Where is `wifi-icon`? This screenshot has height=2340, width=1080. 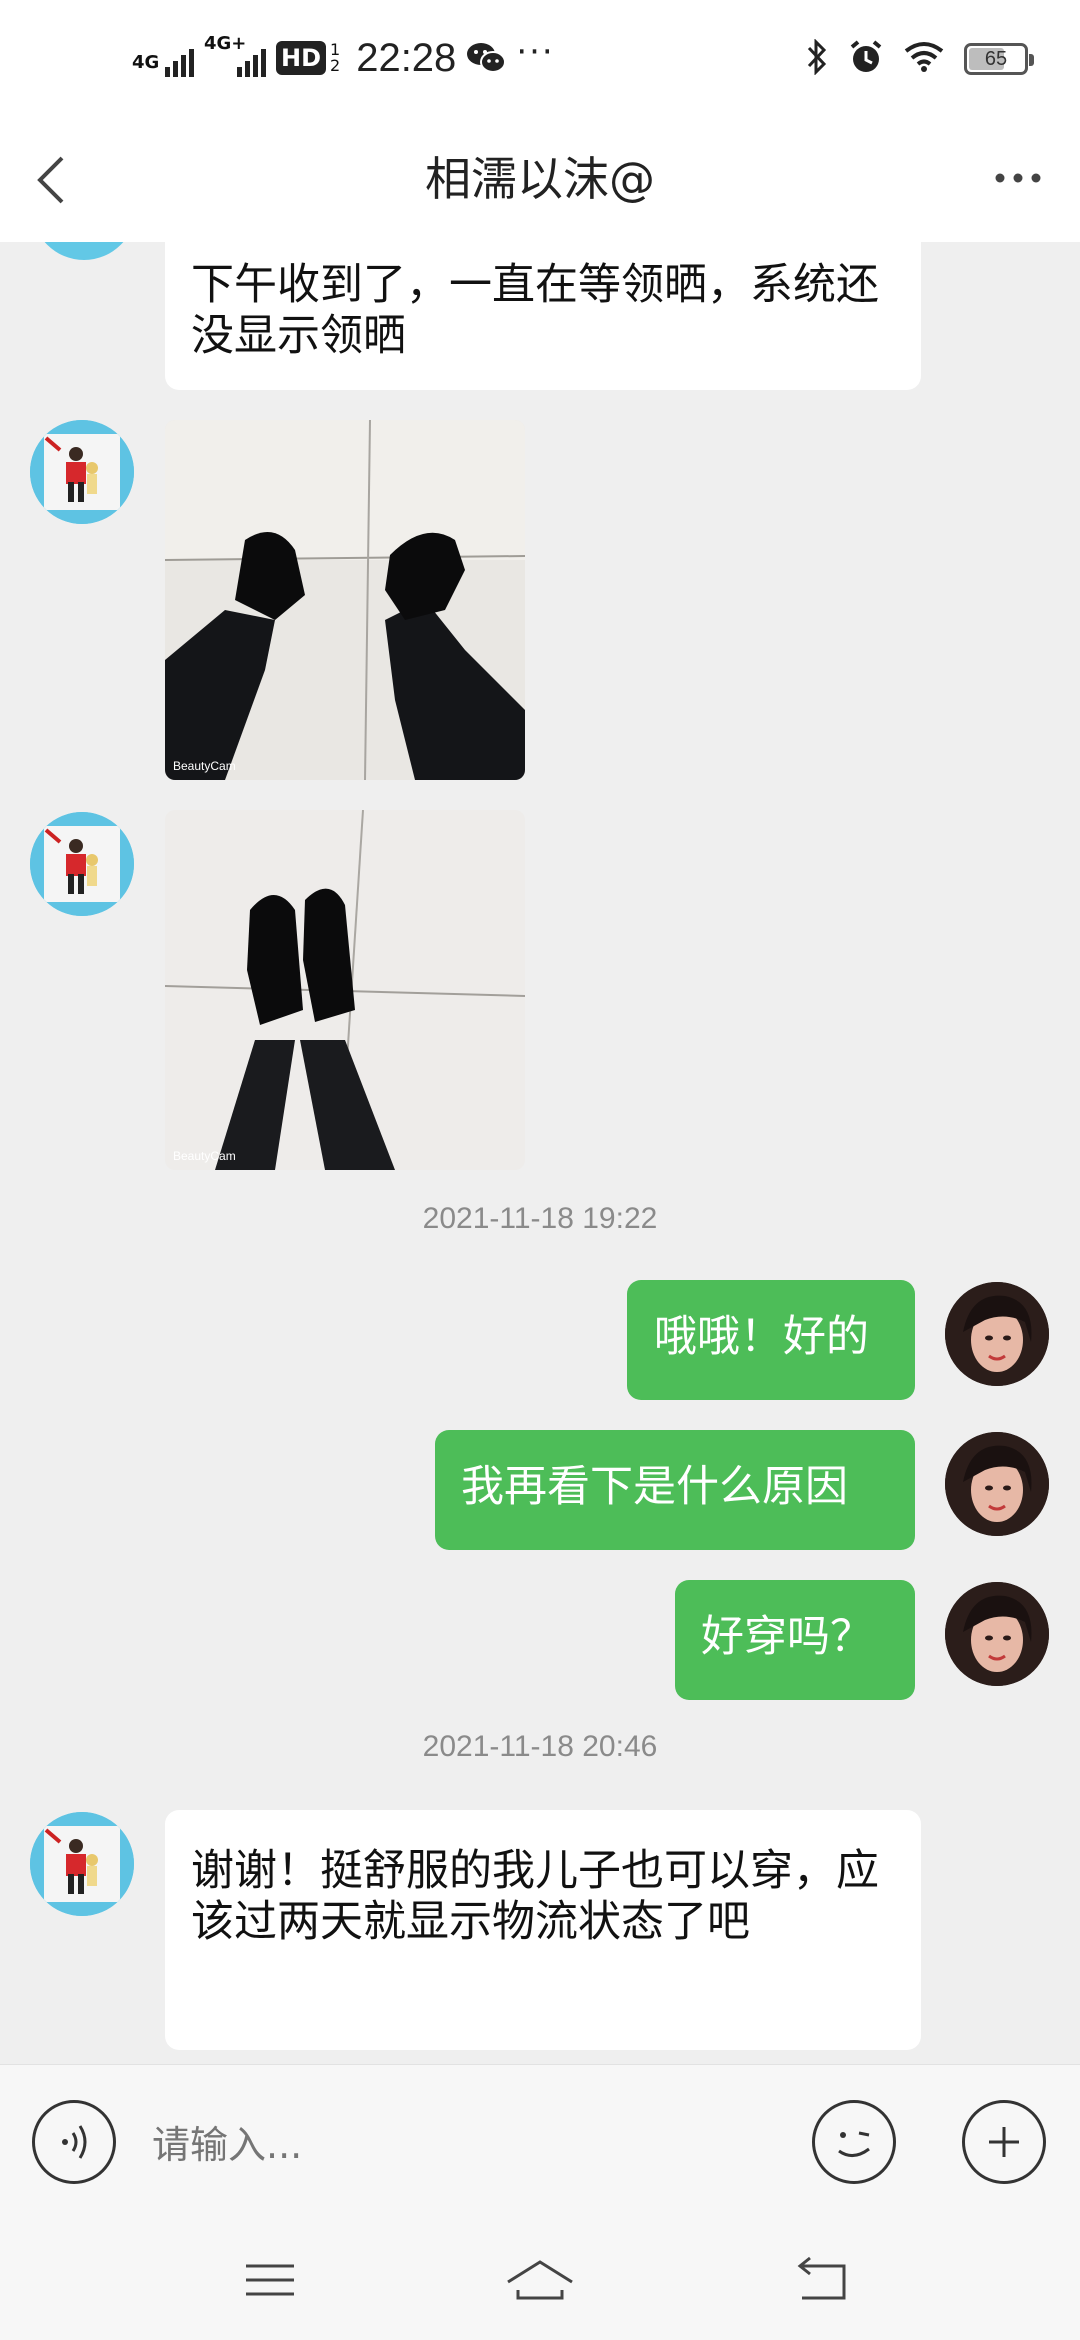 wifi-icon is located at coordinates (924, 59).